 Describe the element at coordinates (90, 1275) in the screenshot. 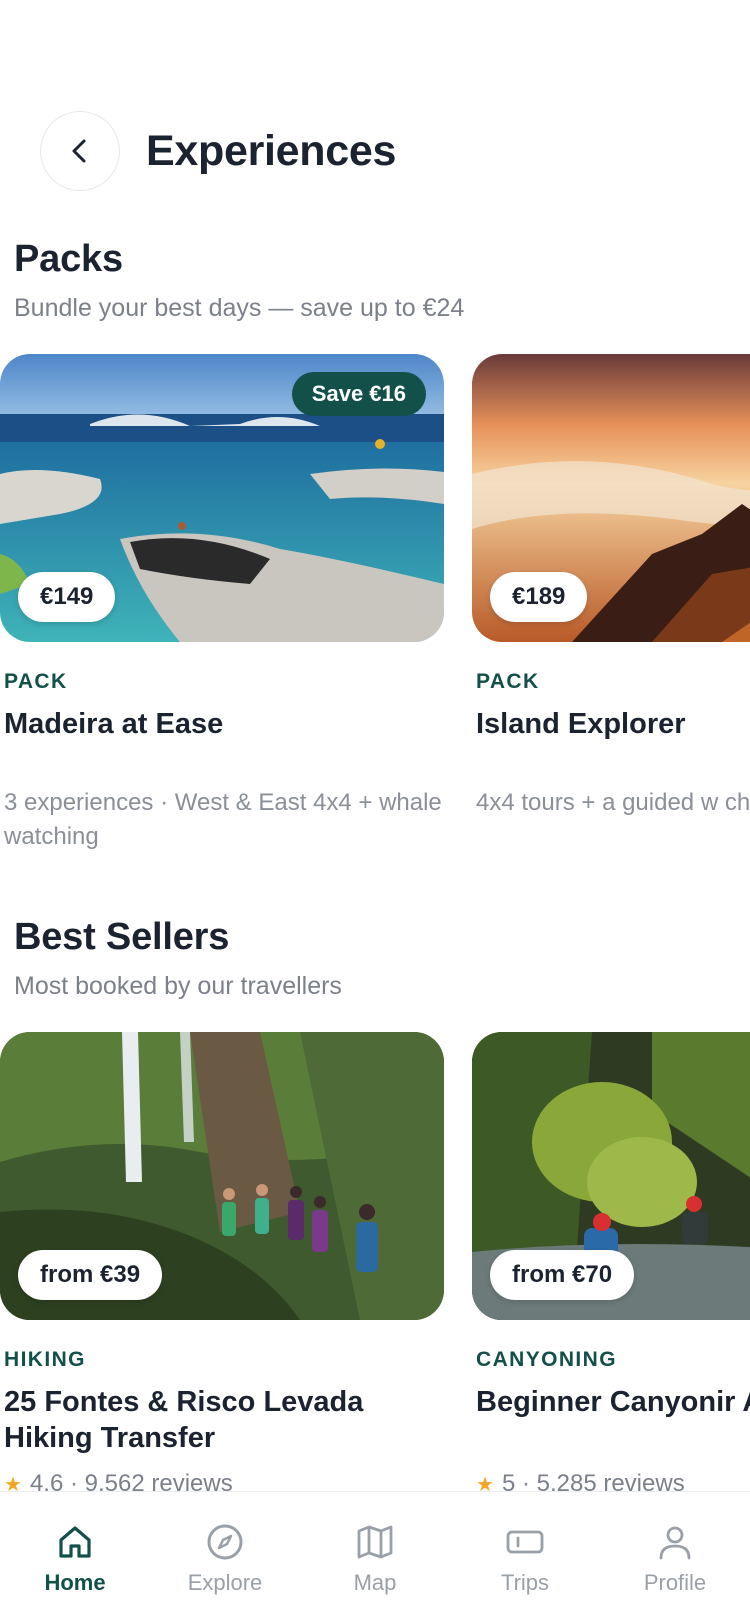

I see `price-badge: from €39` at that location.